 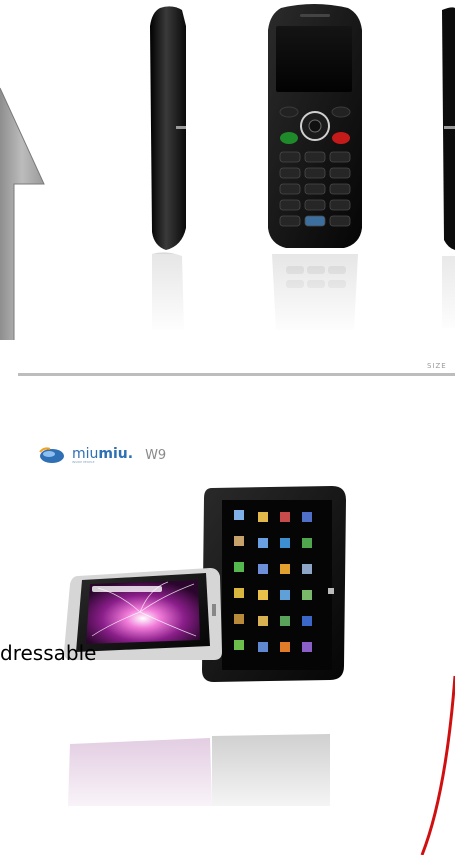 What do you see at coordinates (51, 455) in the screenshot?
I see `brand-logo-icon` at bounding box center [51, 455].